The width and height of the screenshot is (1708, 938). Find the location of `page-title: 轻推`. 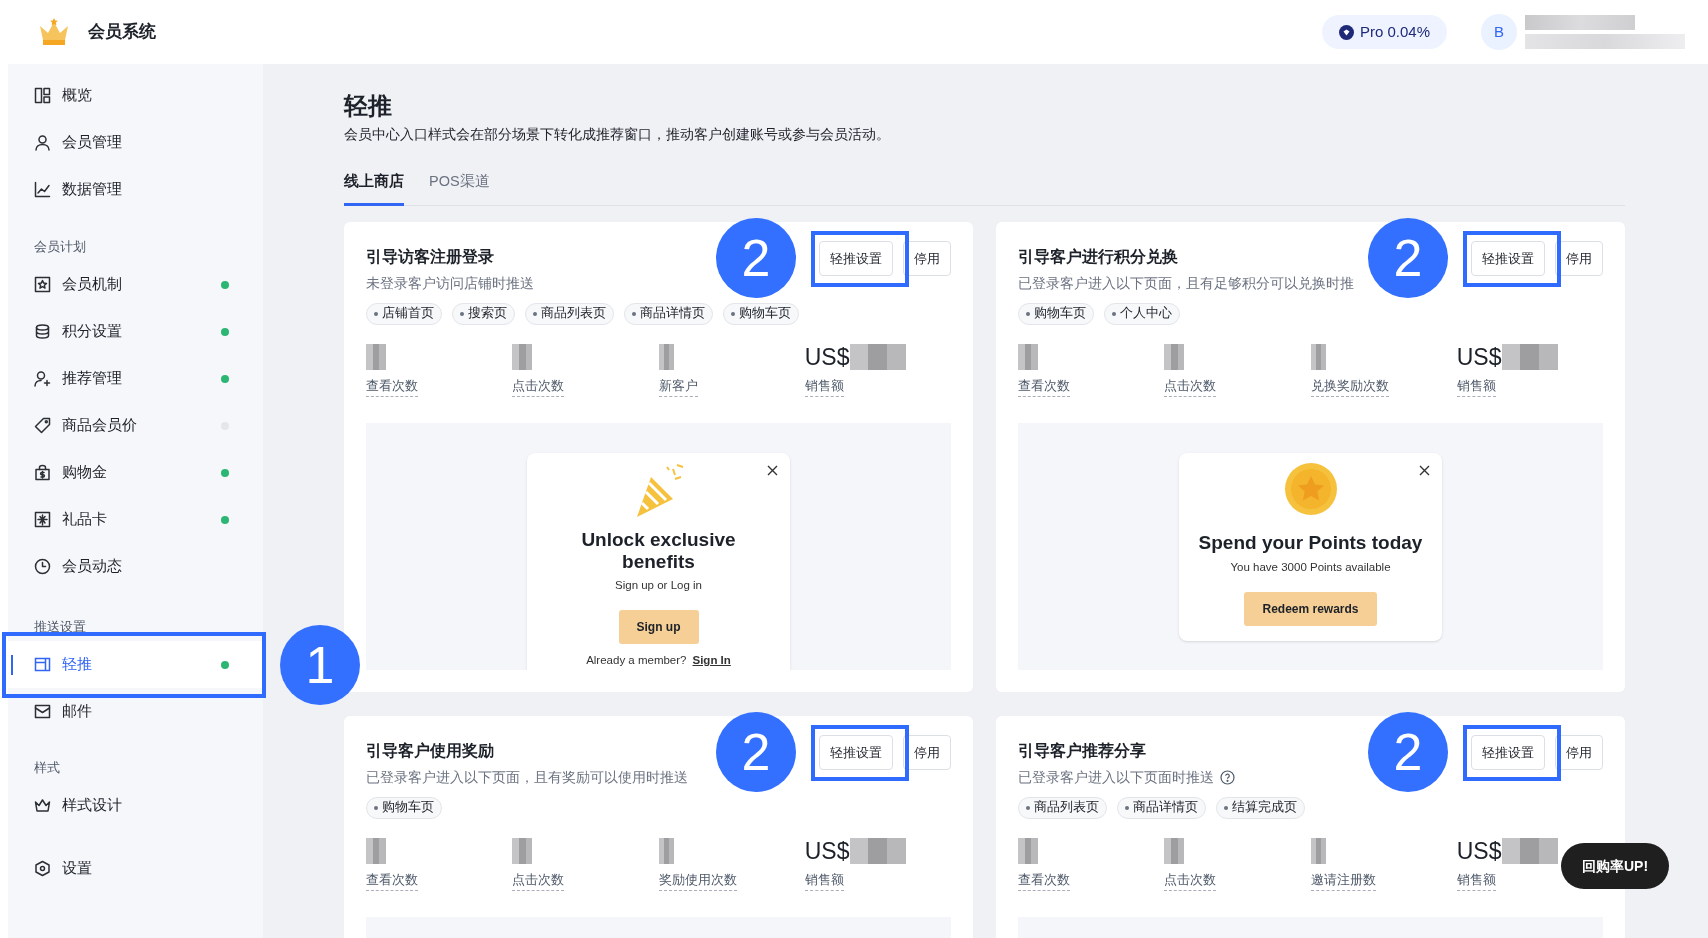

page-title: 轻推 is located at coordinates (368, 106).